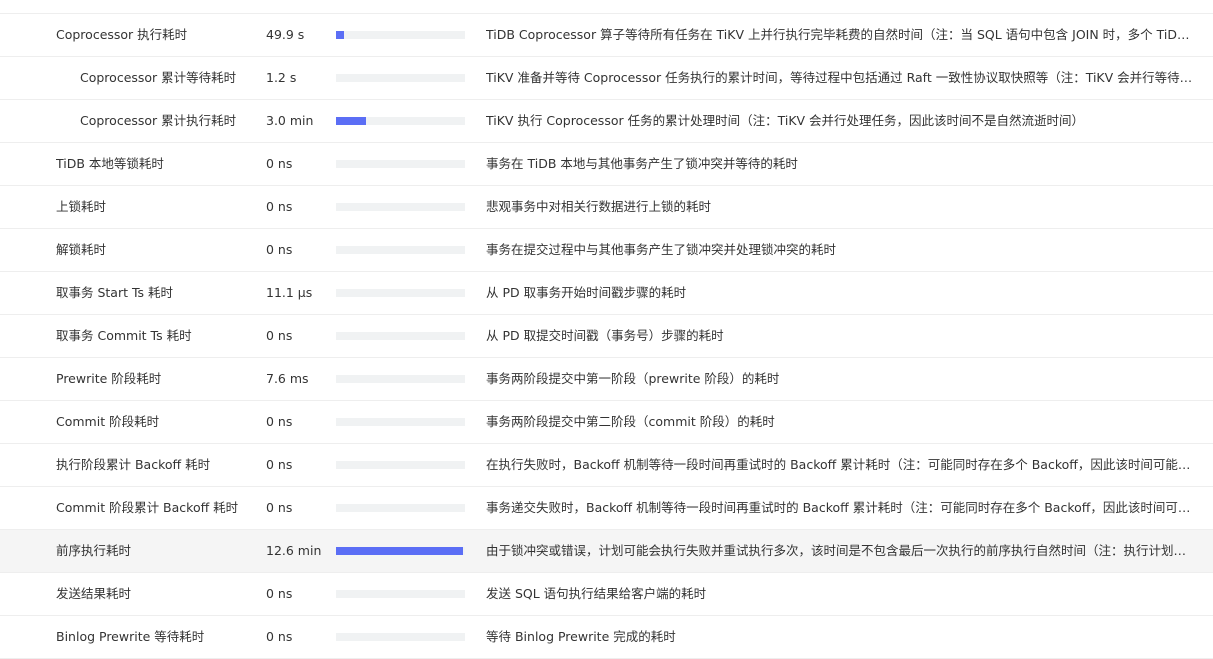  I want to click on metric-description: 事务两阶段提交中第一阶段（prewrite 阶段）的耗时, so click(633, 378).